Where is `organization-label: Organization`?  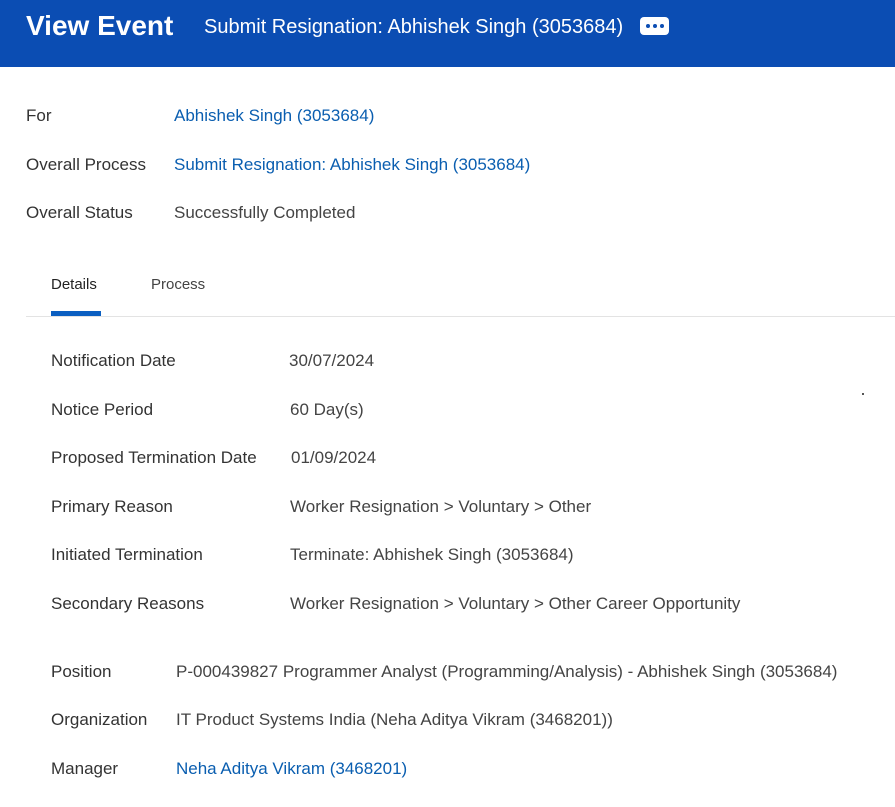
organization-label: Organization is located at coordinates (99, 719).